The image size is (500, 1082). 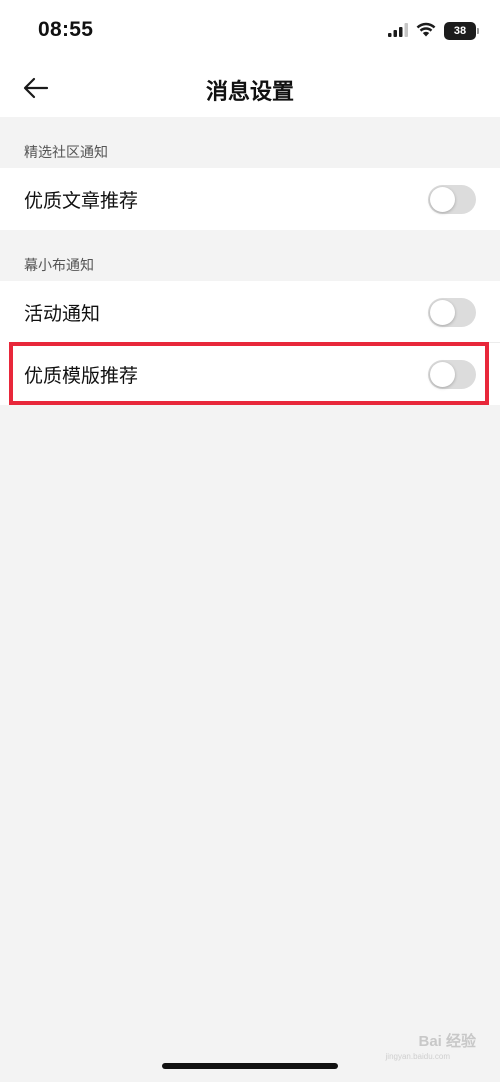 I want to click on status-icons: 38, so click(x=433, y=31).